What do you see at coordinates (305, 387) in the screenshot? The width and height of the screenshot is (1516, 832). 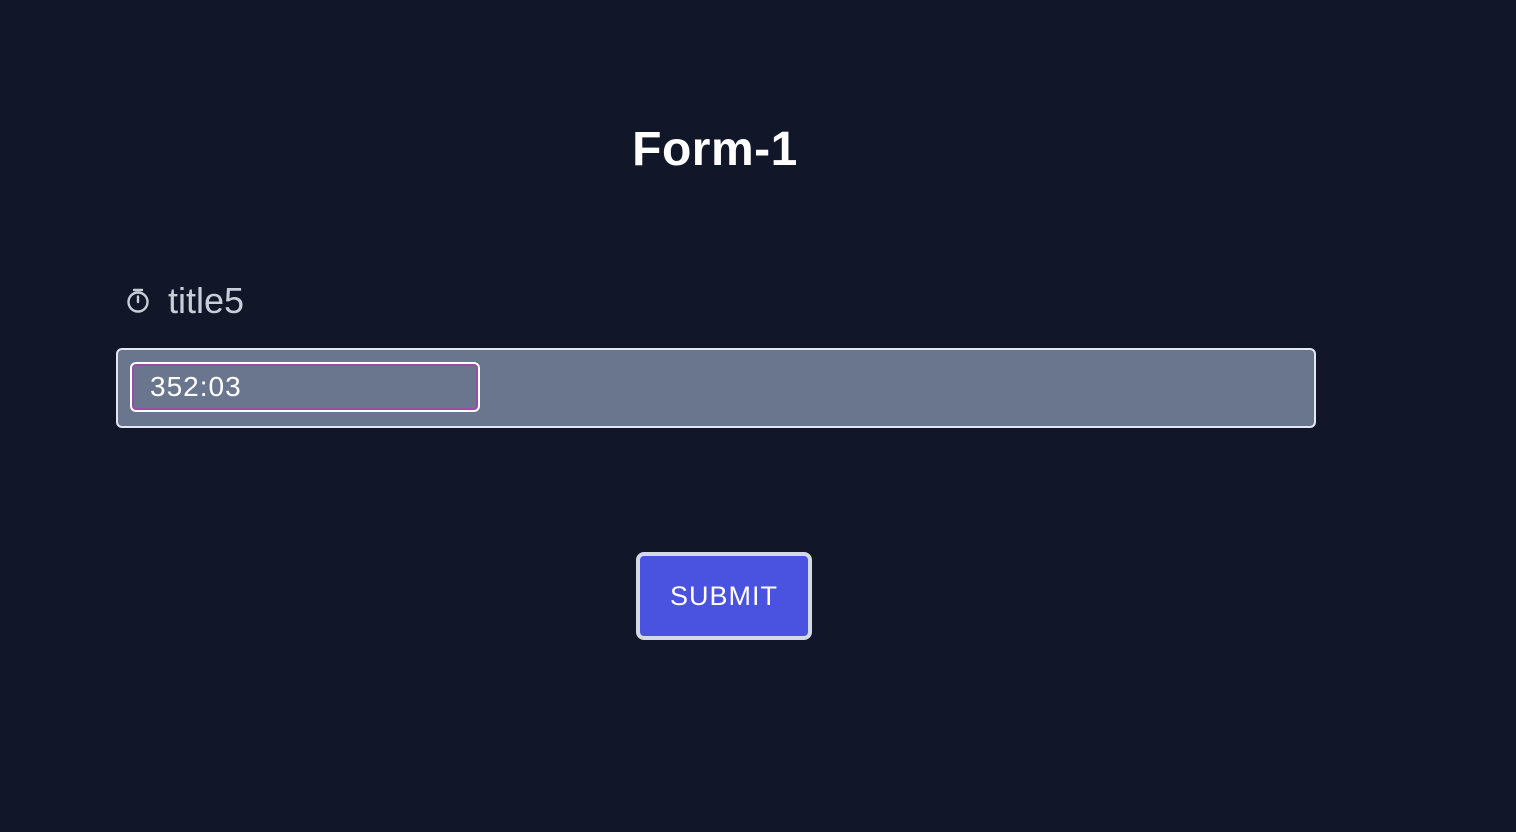 I see `time-input` at bounding box center [305, 387].